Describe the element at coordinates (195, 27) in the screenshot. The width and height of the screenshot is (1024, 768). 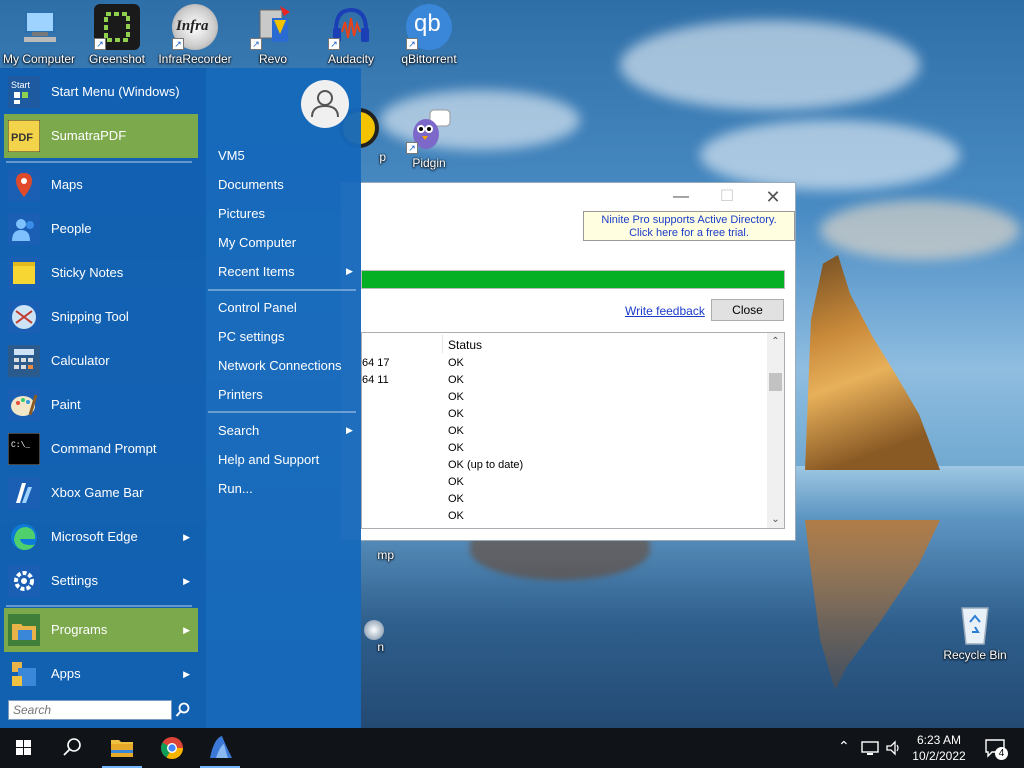
I see `infrarecorder-icon: Infra ↗` at that location.